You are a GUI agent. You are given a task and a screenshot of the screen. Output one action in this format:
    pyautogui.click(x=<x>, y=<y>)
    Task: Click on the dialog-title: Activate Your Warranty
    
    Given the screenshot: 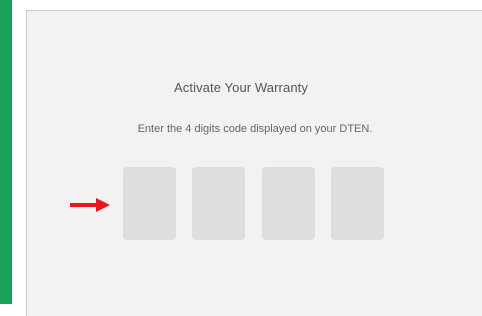 What is the action you would take?
    pyautogui.click(x=241, y=87)
    